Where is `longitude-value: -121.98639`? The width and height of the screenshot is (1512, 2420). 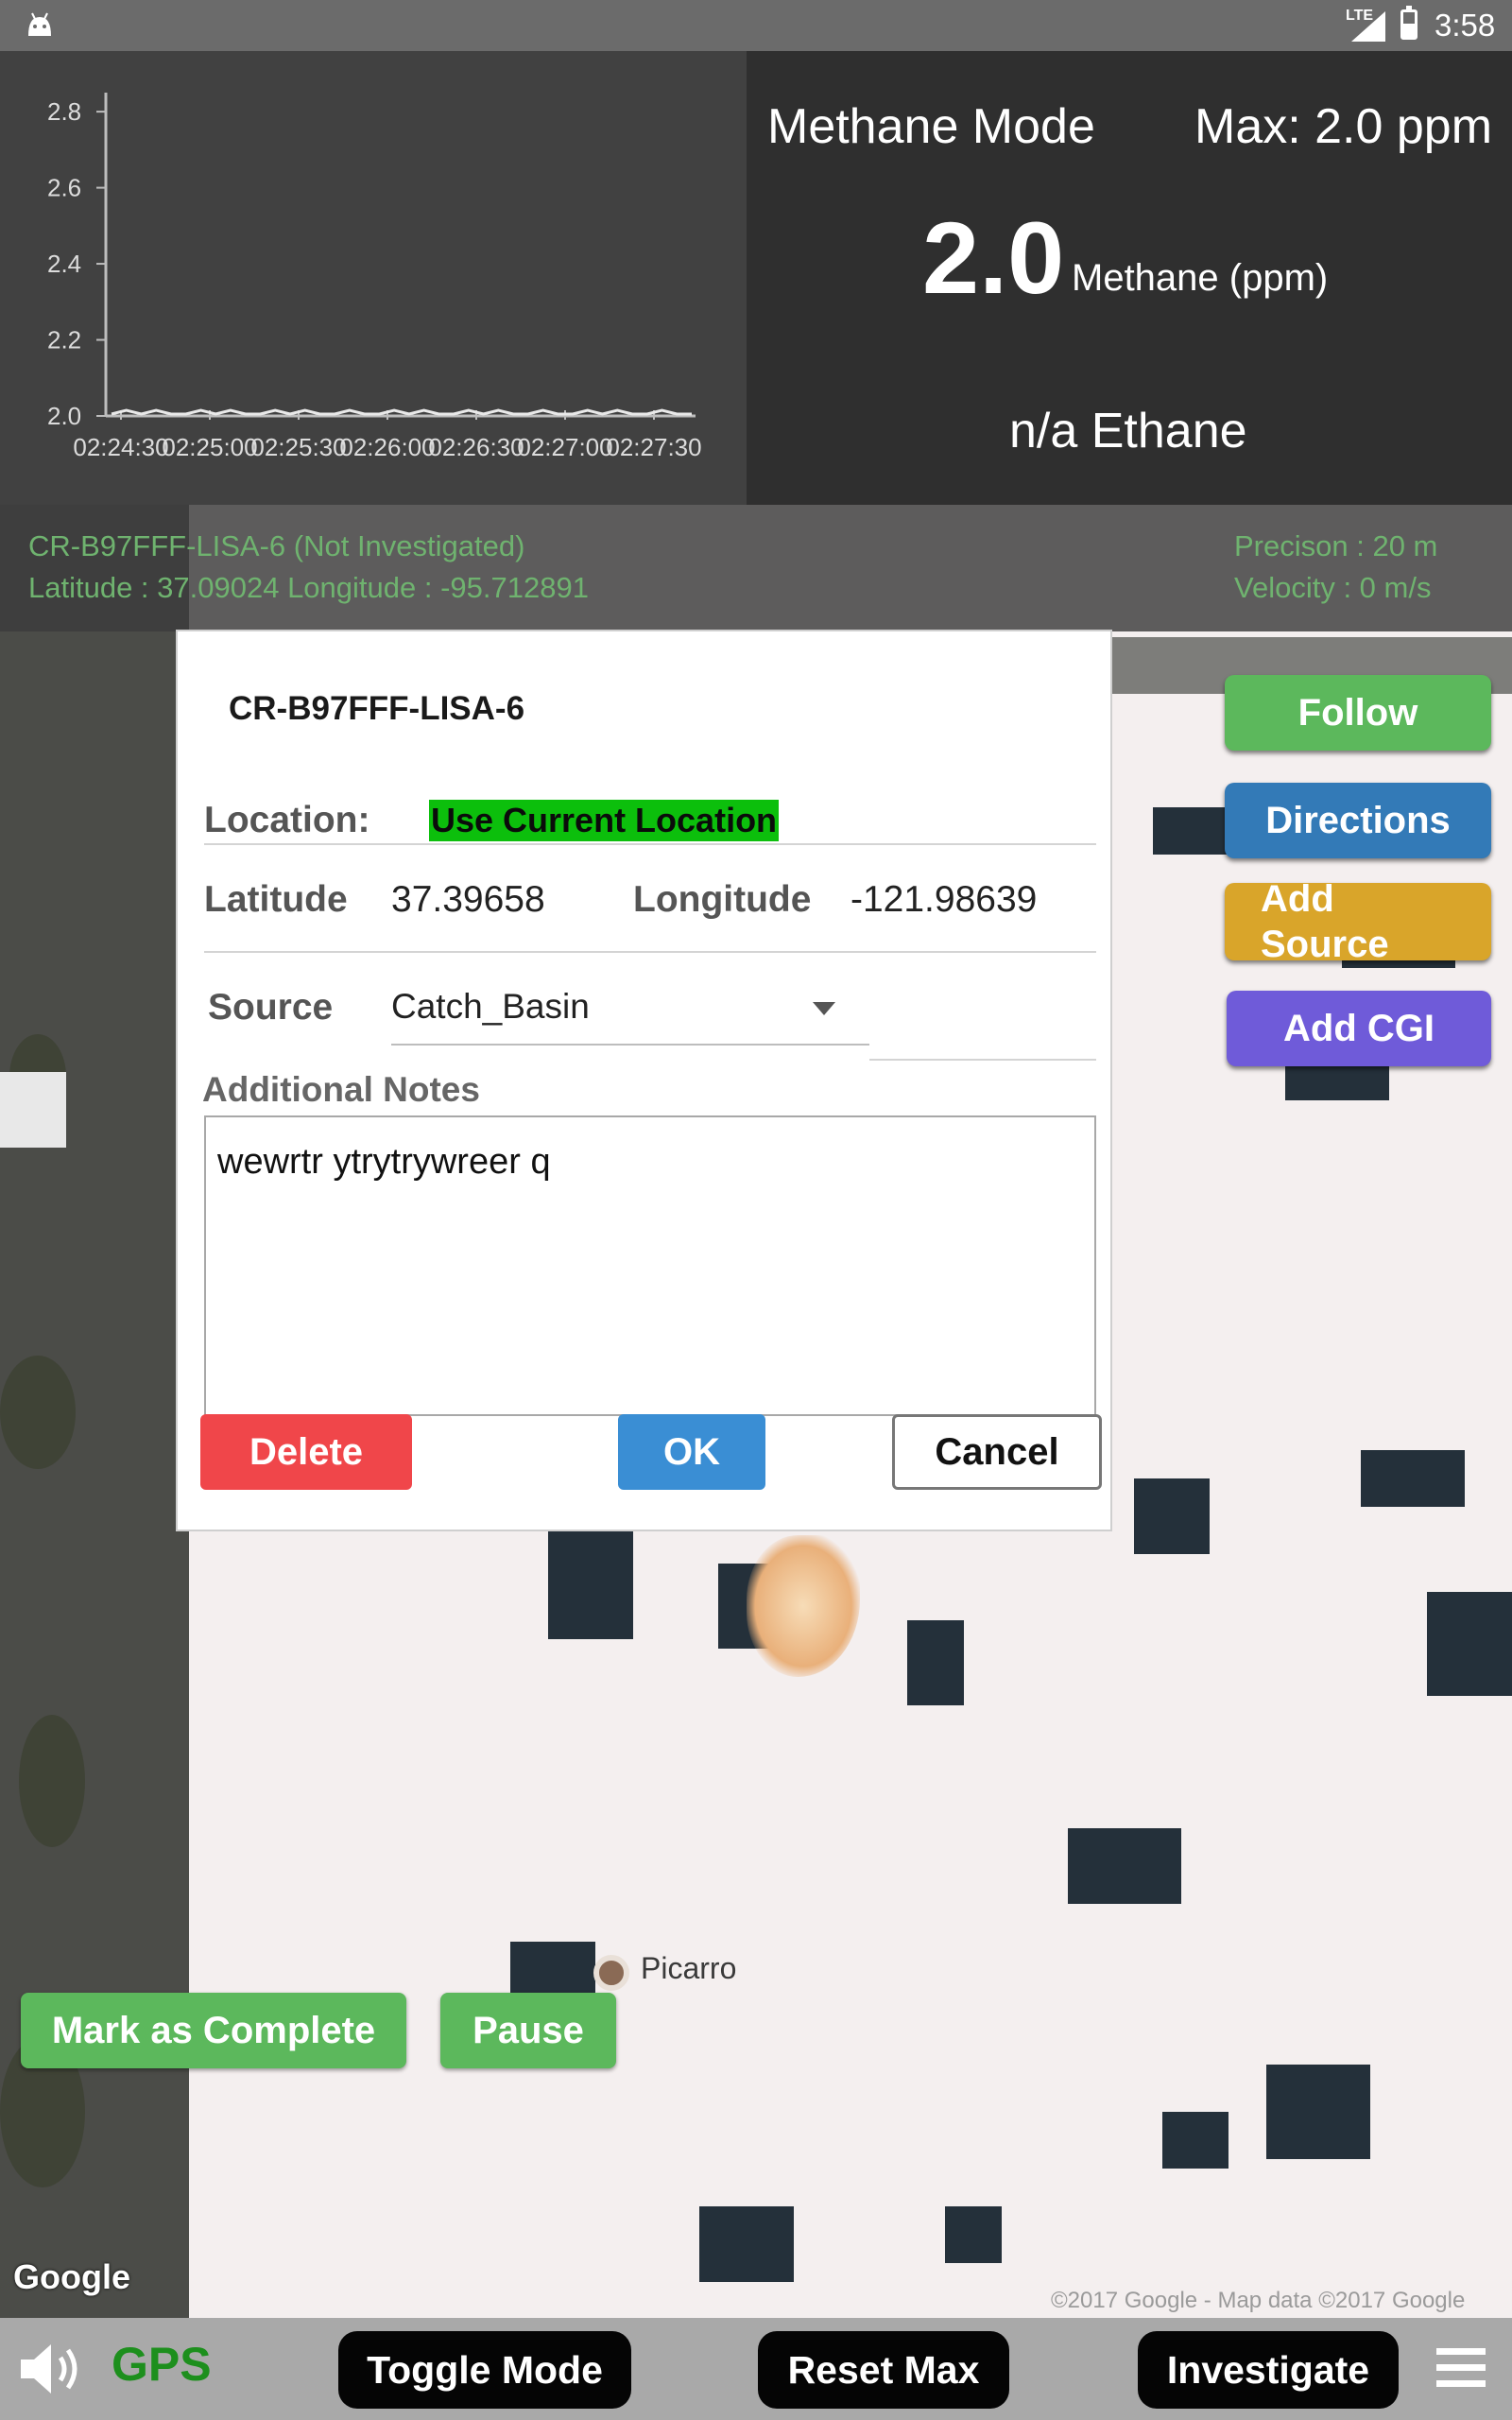 longitude-value: -121.98639 is located at coordinates (944, 899).